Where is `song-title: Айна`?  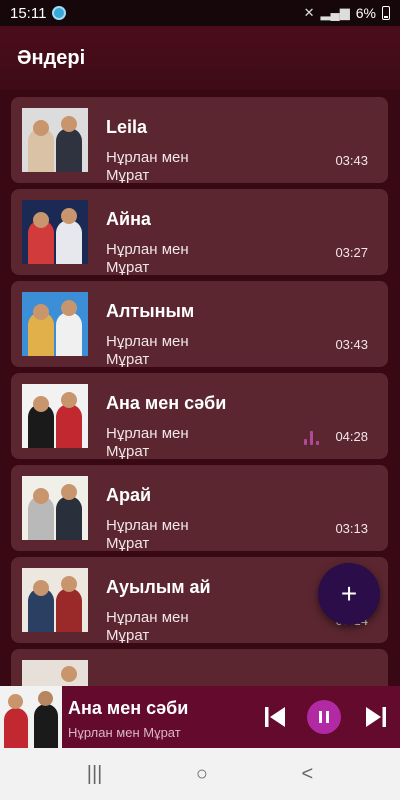 song-title: Айна is located at coordinates (128, 219).